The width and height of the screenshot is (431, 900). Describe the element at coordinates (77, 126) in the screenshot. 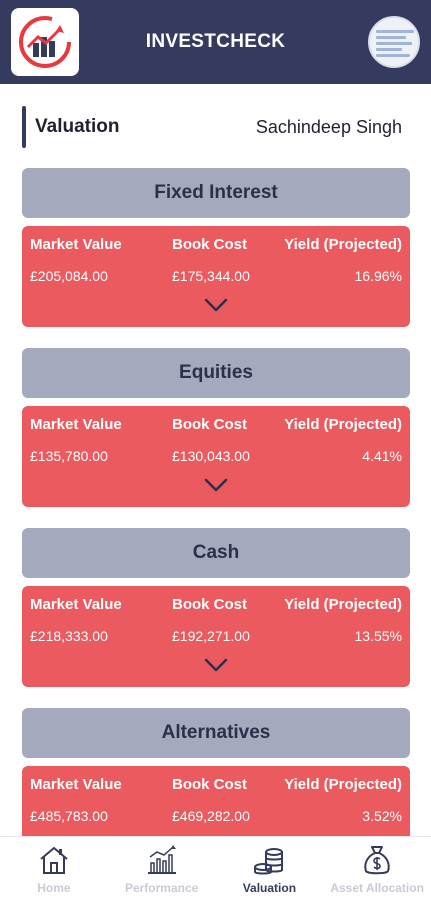

I see `page-title: Valuation` at that location.